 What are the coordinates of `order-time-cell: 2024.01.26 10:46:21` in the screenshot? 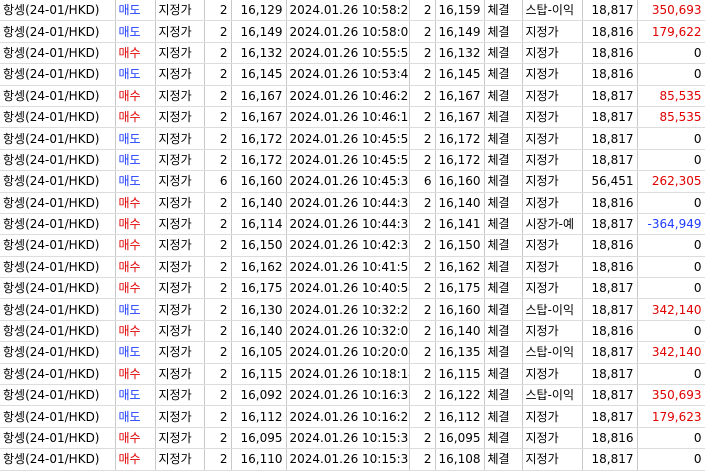 It's located at (348, 96).